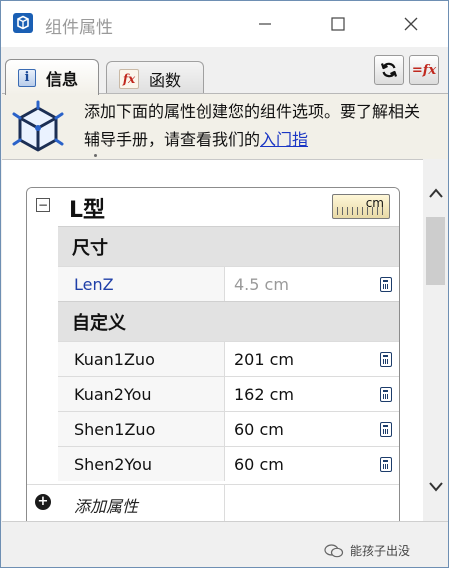 The width and height of the screenshot is (449, 568). What do you see at coordinates (435, 251) in the screenshot?
I see `scroll-thumb` at bounding box center [435, 251].